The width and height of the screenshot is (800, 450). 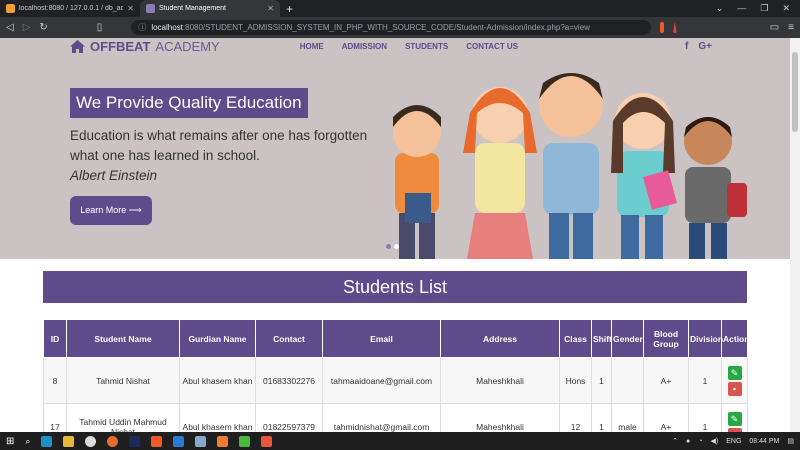 I want to click on learn-more-button: Learn More ⟶, so click(x=111, y=210).